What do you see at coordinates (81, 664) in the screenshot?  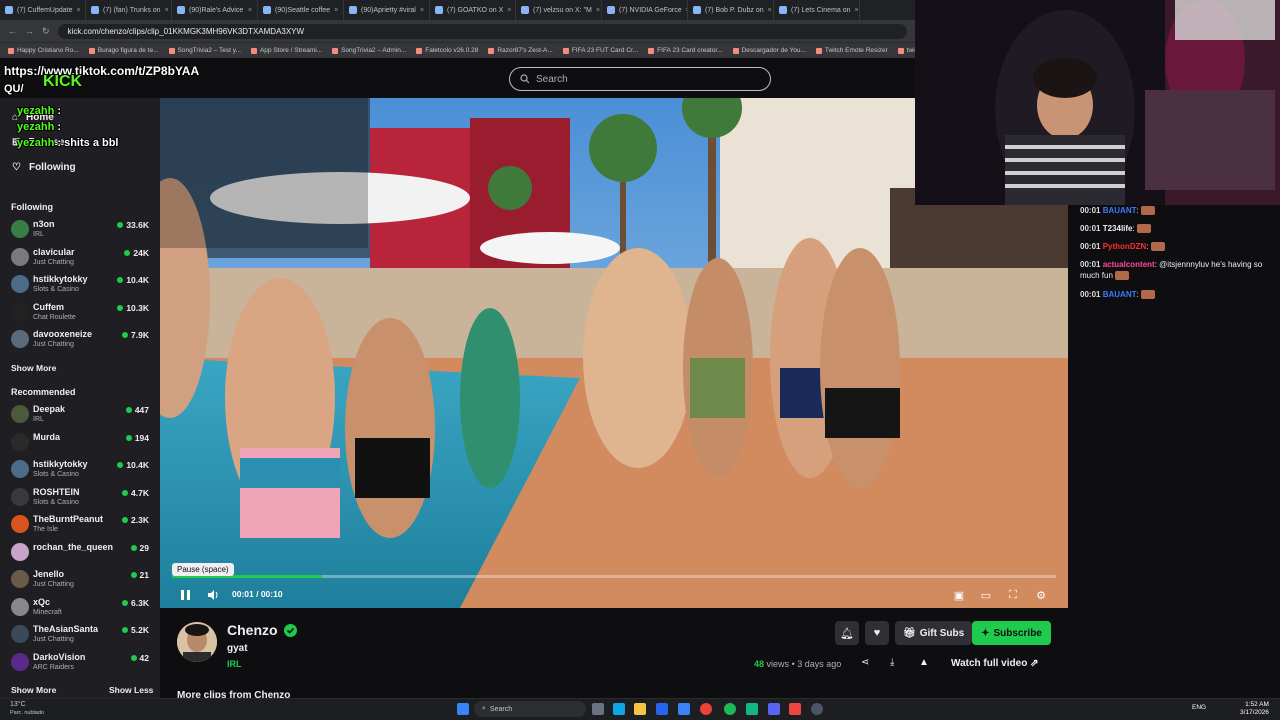 I see `sidebar-channel: DarkoVision ARC Raiders 42` at bounding box center [81, 664].